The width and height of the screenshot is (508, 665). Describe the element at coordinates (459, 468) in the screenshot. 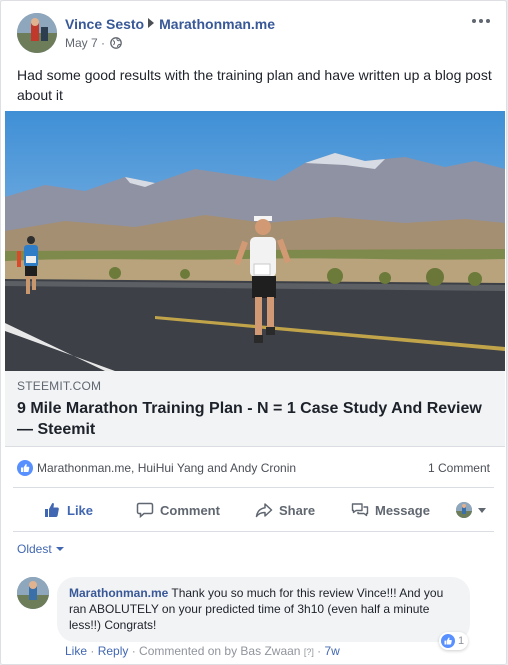

I see `comment-count: 1 Comment` at that location.